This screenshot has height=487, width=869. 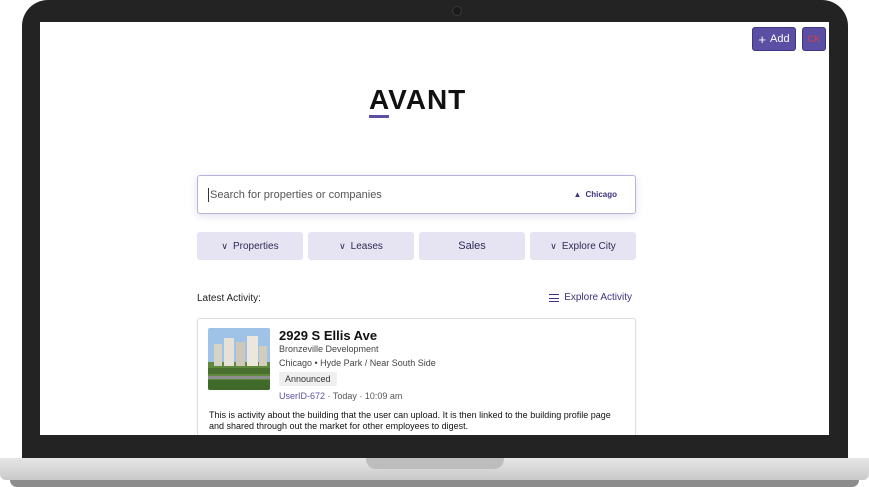 I want to click on list-icon, so click(x=554, y=297).